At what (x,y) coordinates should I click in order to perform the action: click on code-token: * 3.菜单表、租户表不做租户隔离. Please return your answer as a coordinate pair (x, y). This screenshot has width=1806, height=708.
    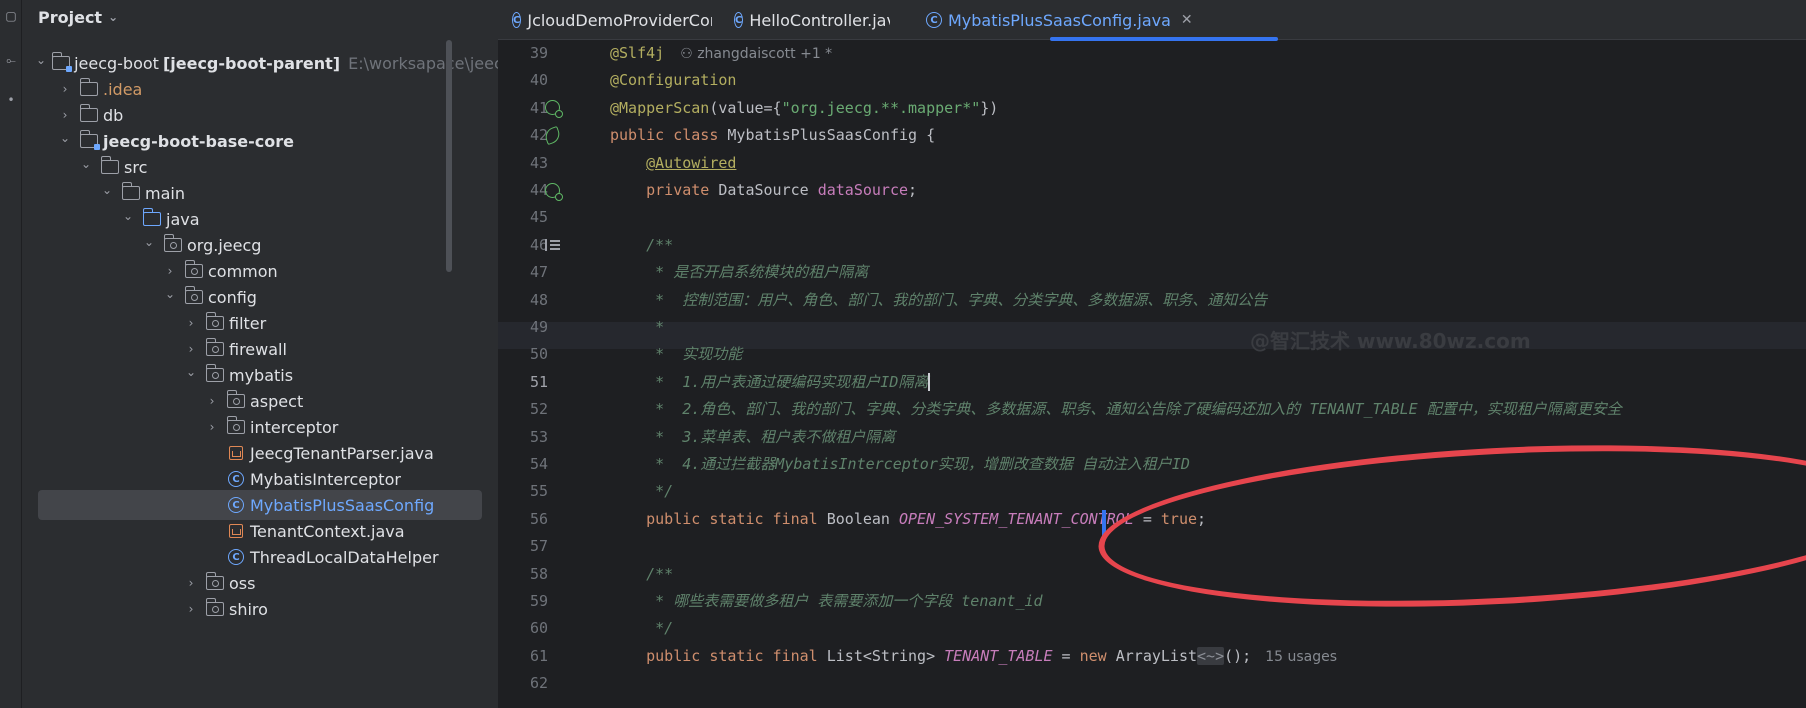
    Looking at the image, I should click on (753, 436).